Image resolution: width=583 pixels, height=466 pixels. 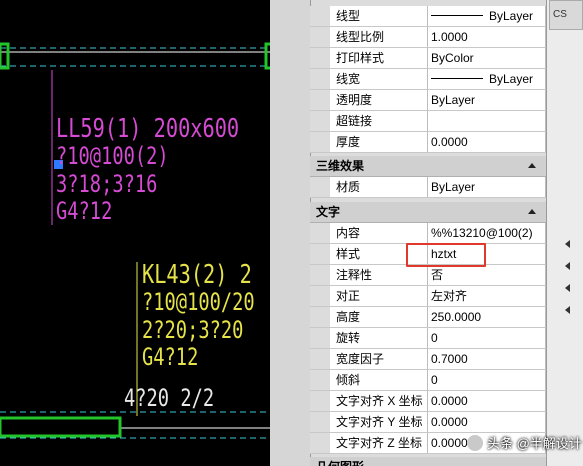 What do you see at coordinates (198, 302) in the screenshot?
I see `annotation-kl43-stirrup: ?10@100/20` at bounding box center [198, 302].